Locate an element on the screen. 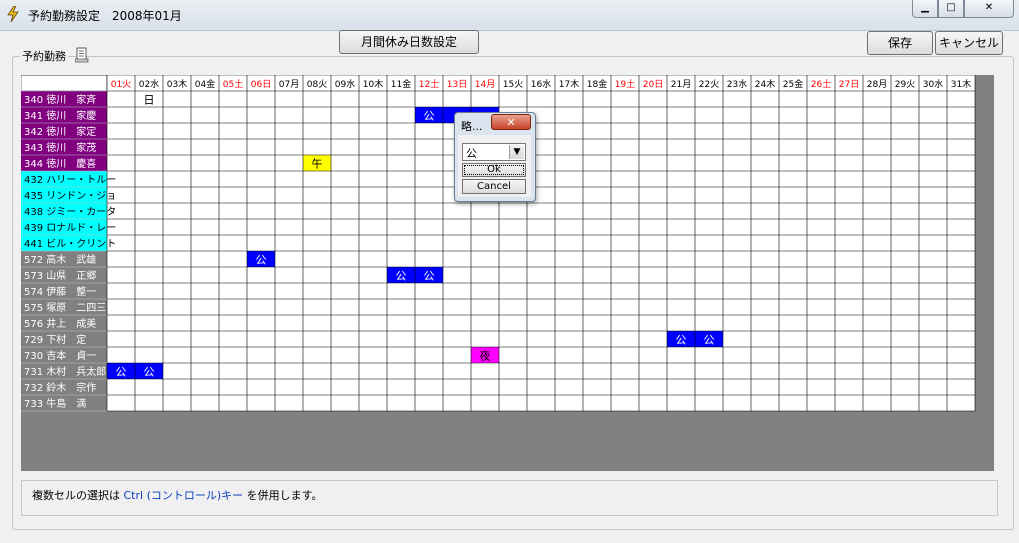 The image size is (1019, 543). minimize-icon: ▁ is located at coordinates (925, 7).